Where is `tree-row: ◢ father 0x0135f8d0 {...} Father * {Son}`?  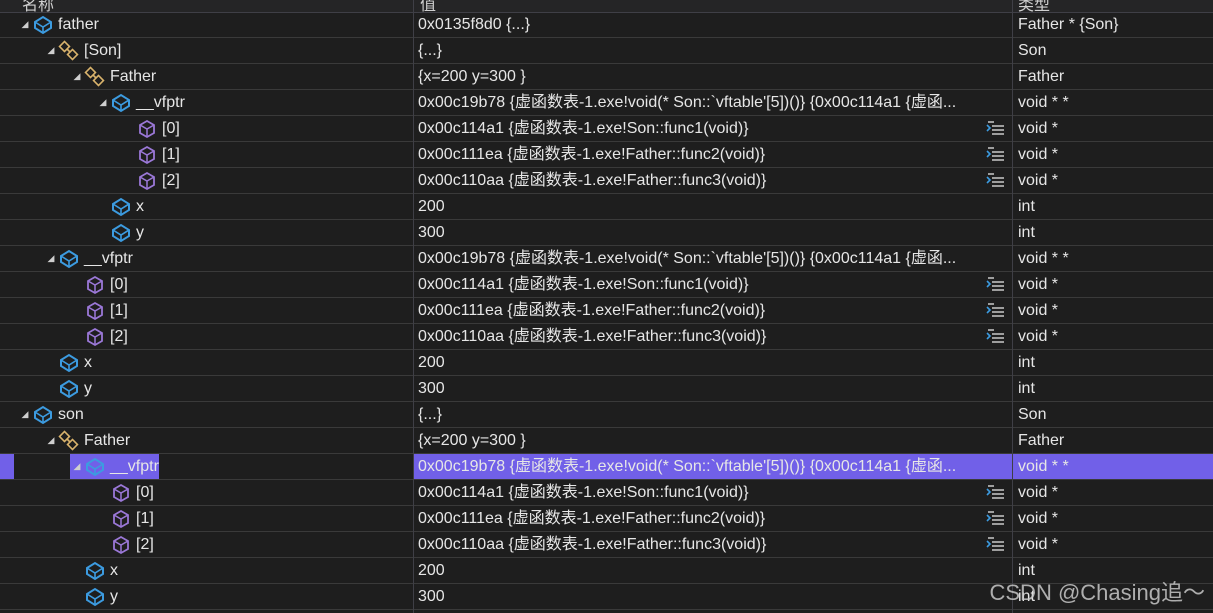 tree-row: ◢ father 0x0135f8d0 {...} Father * {Son} is located at coordinates (606, 25).